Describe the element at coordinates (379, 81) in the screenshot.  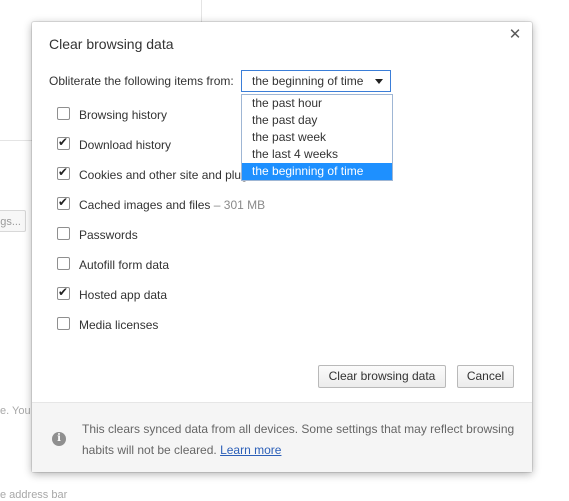
I see `caret-down-icon` at that location.